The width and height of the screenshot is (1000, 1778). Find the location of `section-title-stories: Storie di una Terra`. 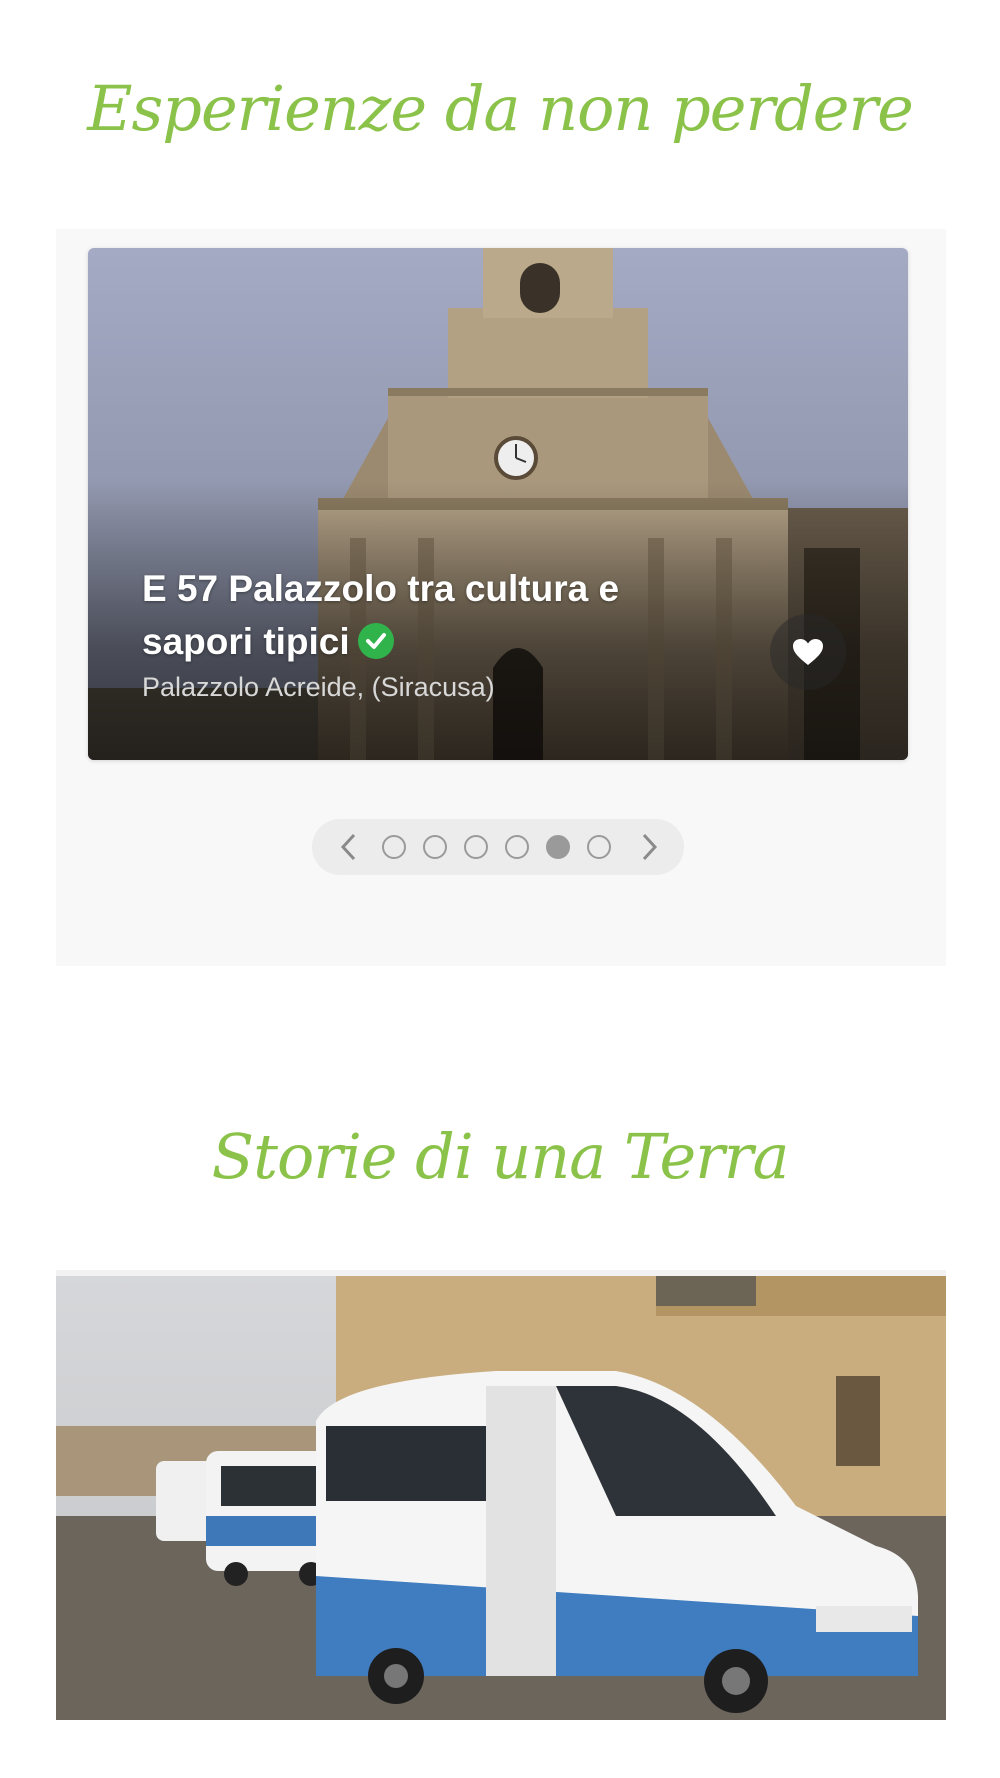

section-title-stories: Storie di una Terra is located at coordinates (500, 1156).